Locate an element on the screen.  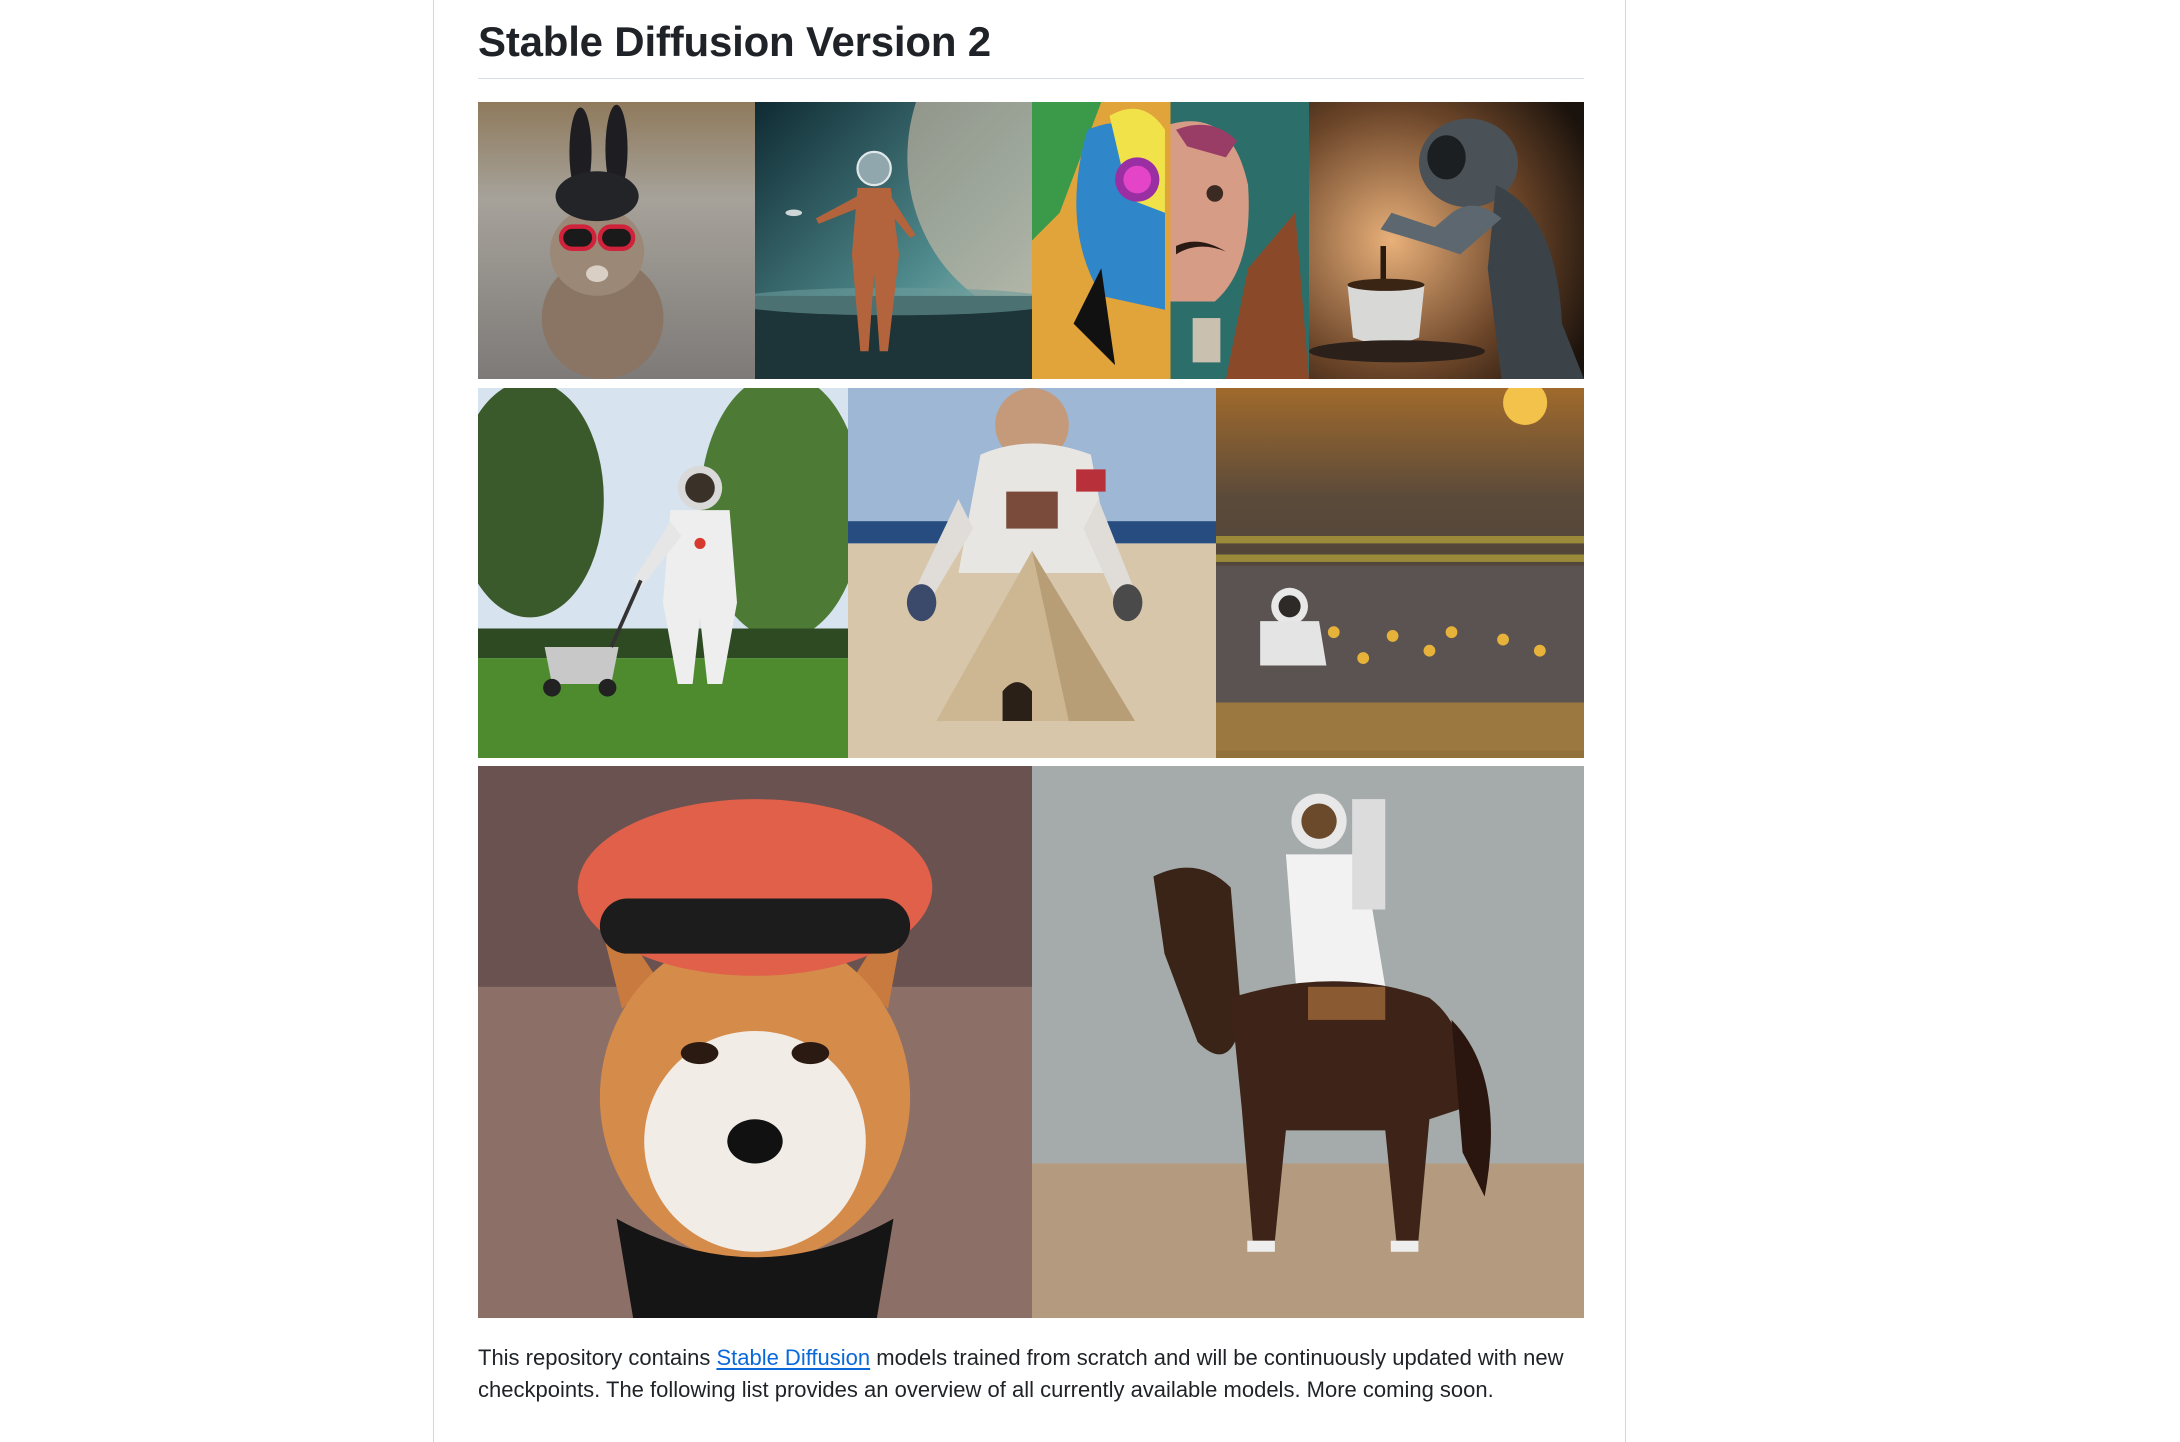
image-shiba-inu-with-red-beret is located at coordinates (755, 1042).